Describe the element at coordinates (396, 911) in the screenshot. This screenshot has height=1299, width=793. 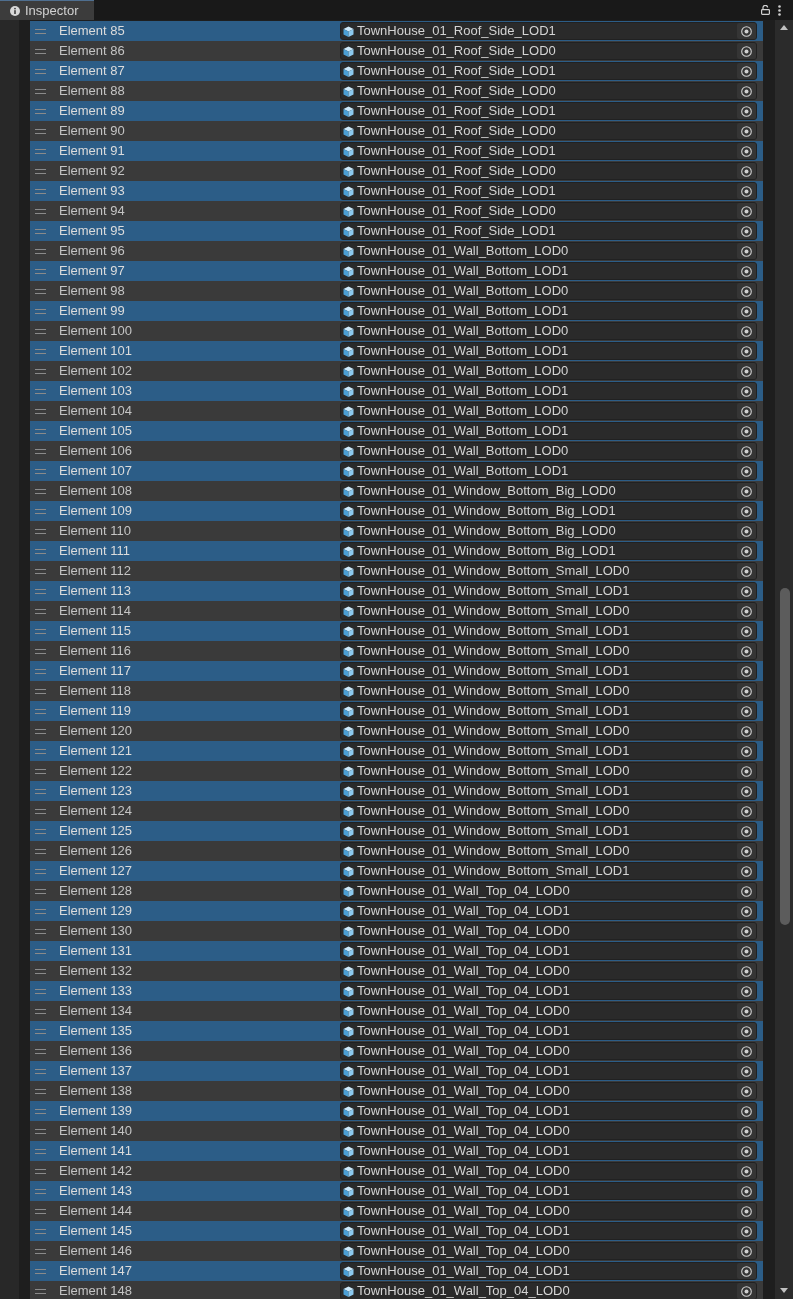
I see `list-row: Element 129 TownHouse_01_Wall_Top_04_LOD1` at that location.